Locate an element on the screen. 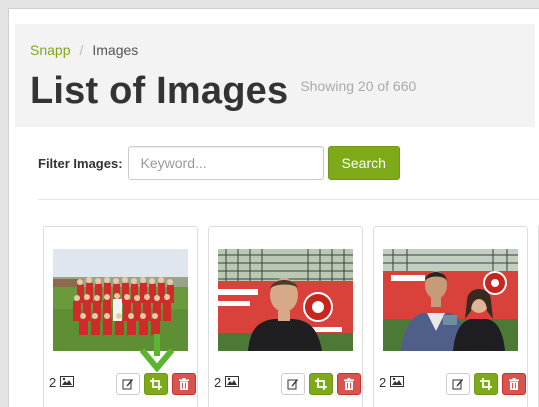 Image resolution: width=539 pixels, height=407 pixels. divider is located at coordinates (288, 199).